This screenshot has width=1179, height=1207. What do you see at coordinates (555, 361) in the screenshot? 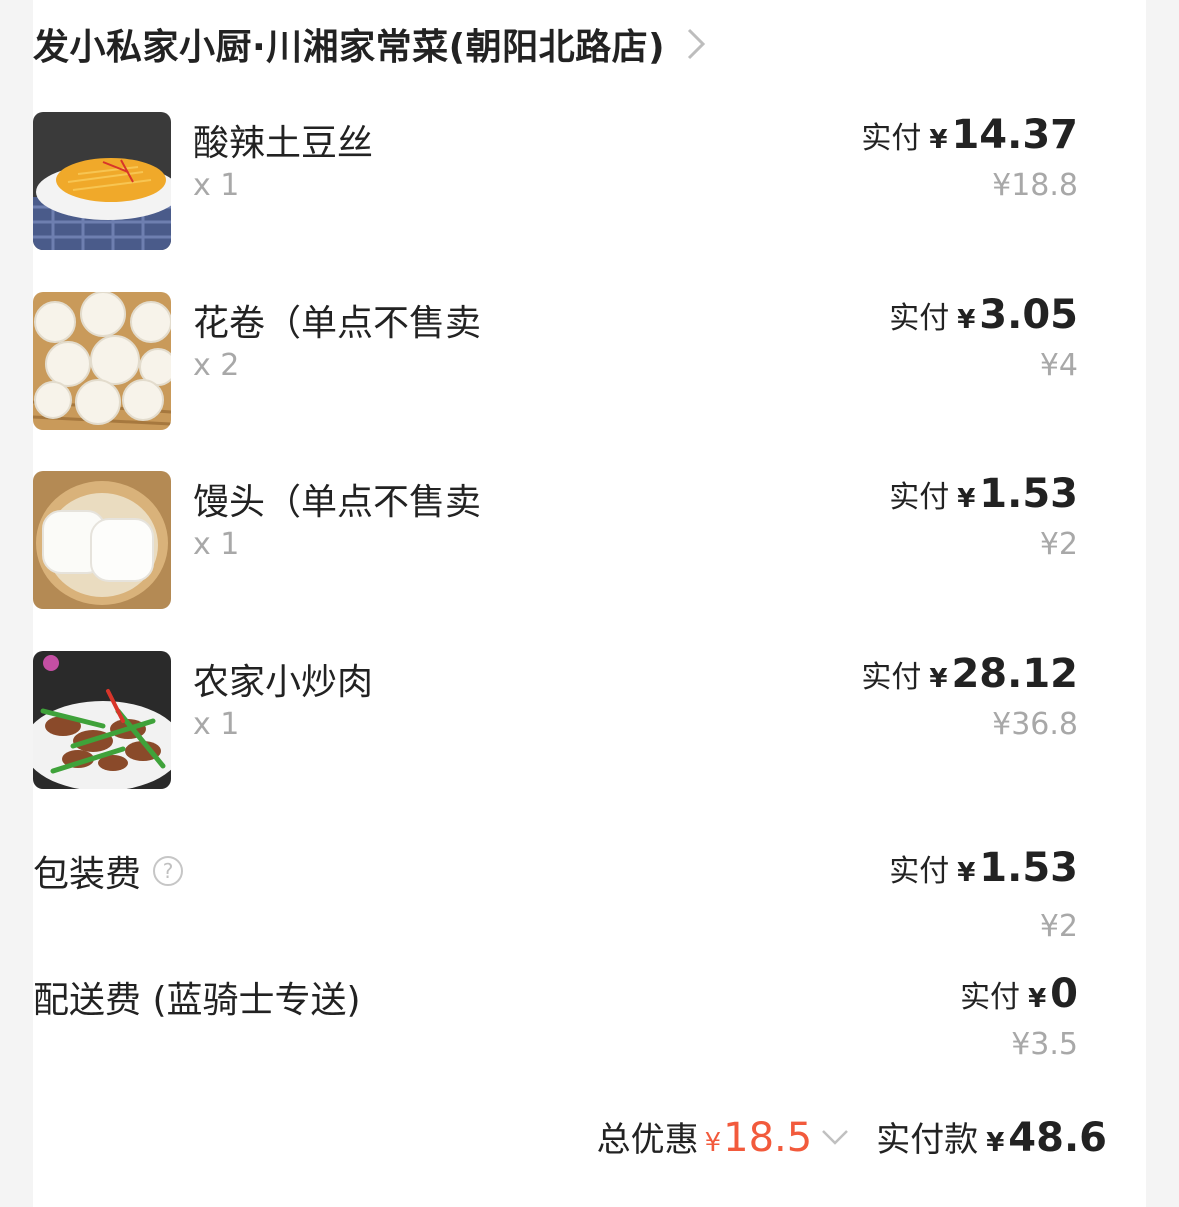
I see `order-item: 花卷（单点不售卖 x 2 实付 ¥ 3.05 ¥4` at bounding box center [555, 361].